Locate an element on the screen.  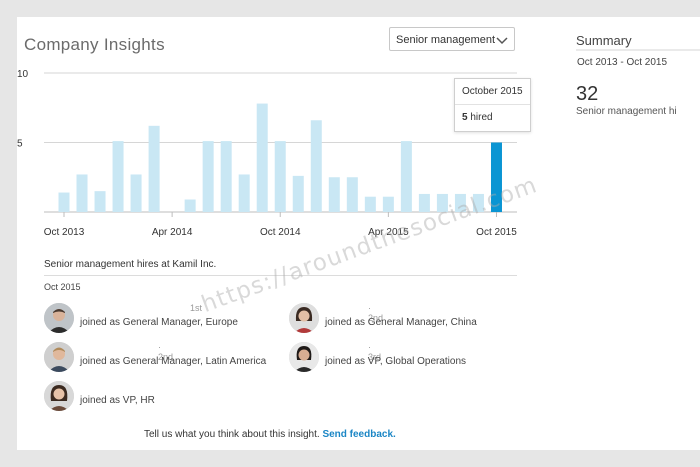
bar-aug-2014 is located at coordinates (244, 193).